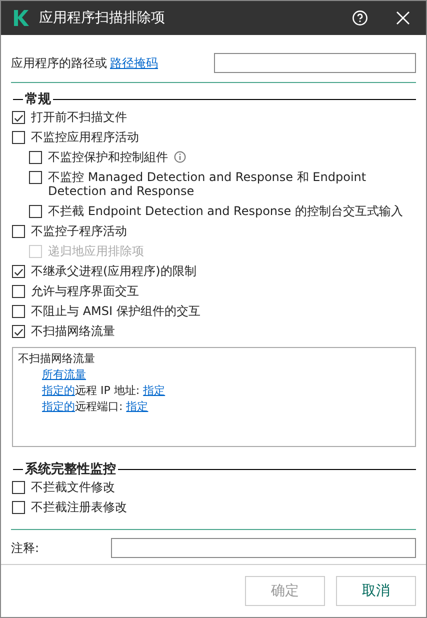  Describe the element at coordinates (108, 390) in the screenshot. I see `traffic-text: 远程 IP 地址:` at that location.